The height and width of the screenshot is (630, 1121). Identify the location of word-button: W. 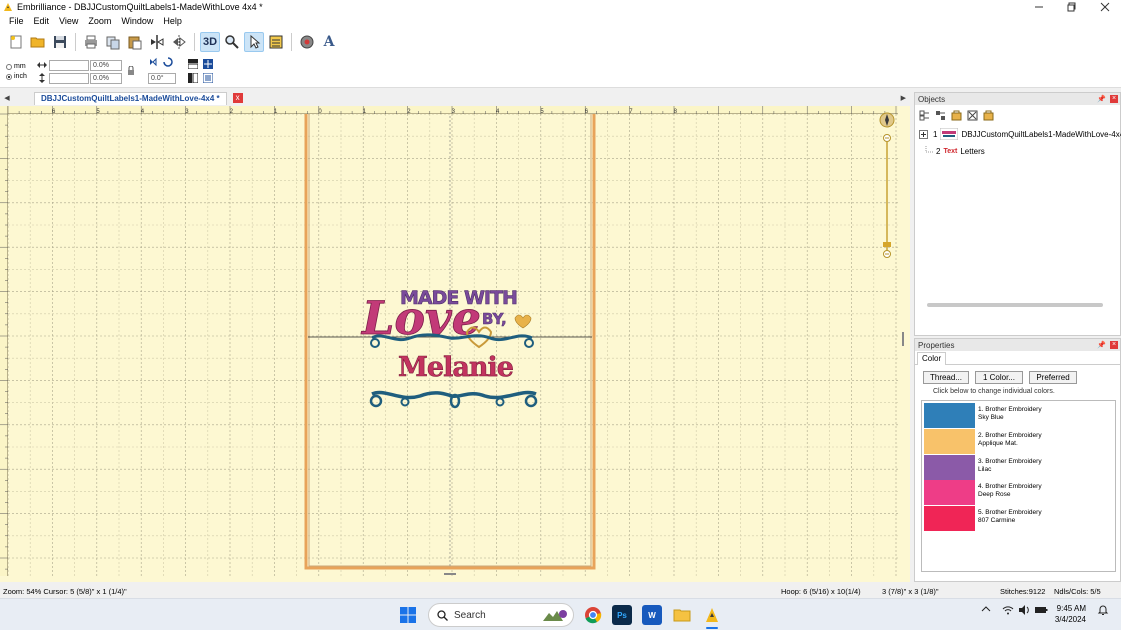
(652, 615).